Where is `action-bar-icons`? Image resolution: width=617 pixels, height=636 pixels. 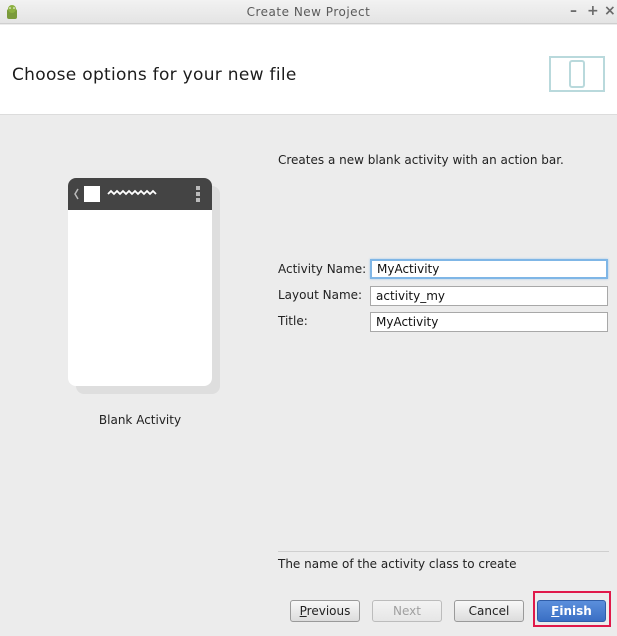
action-bar-icons is located at coordinates (137, 194).